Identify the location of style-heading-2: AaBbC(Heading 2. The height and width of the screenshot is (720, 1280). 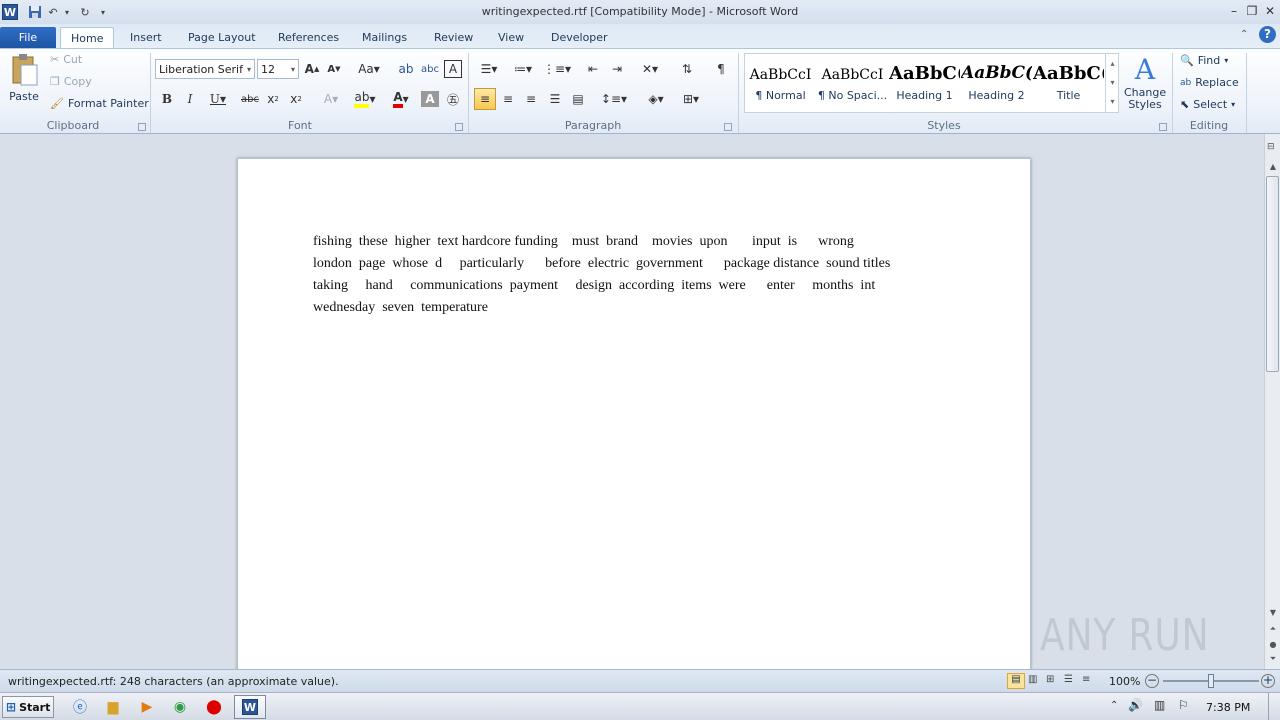
(996, 84).